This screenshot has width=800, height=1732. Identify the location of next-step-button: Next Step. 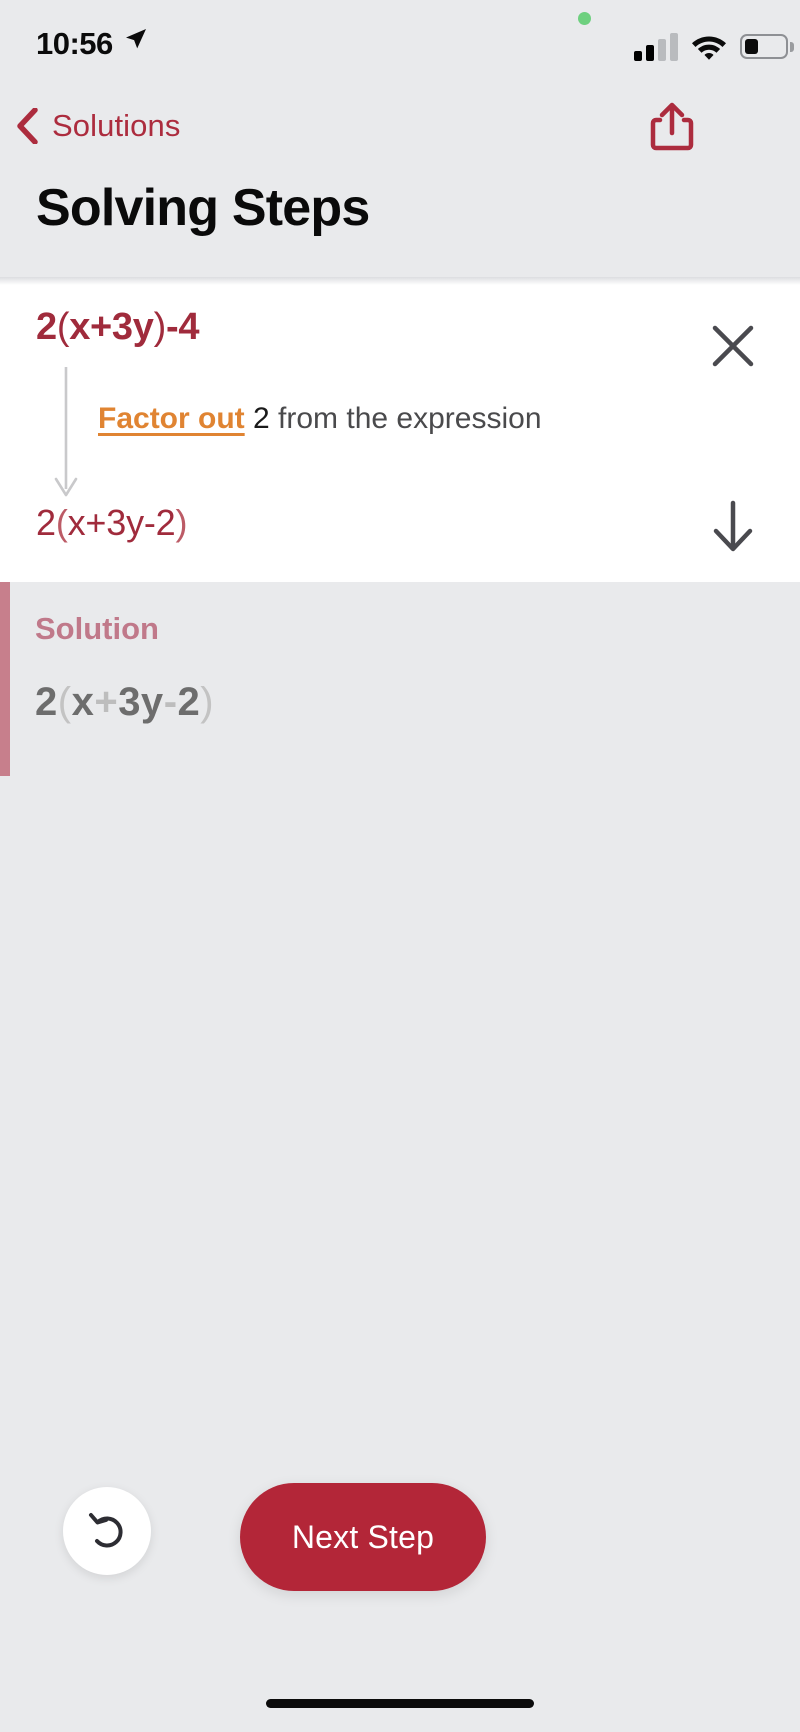
(363, 1537).